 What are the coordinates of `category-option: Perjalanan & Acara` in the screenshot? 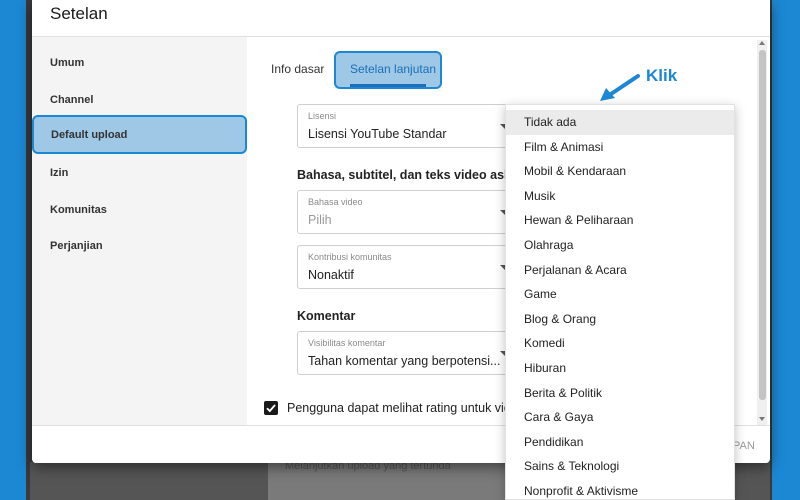 It's located at (620, 270).